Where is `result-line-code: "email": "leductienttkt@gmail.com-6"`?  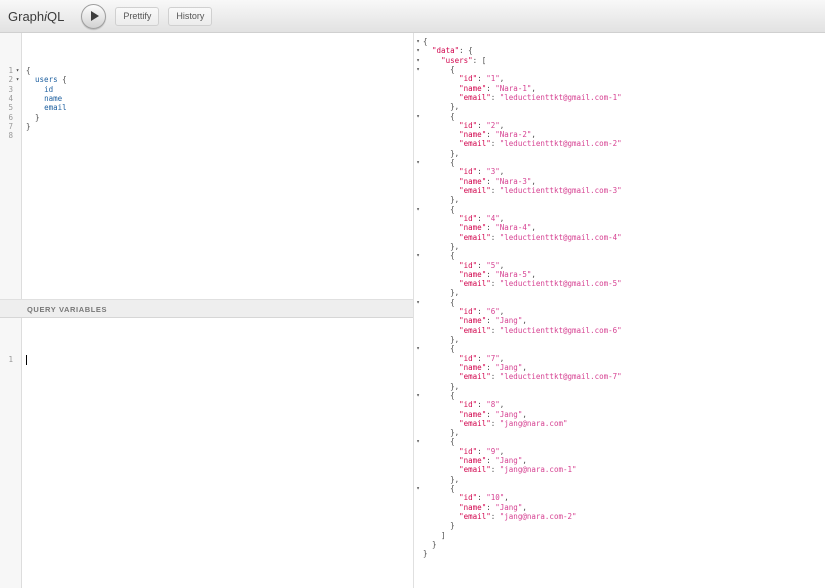 result-line-code: "email": "leductienttkt@gmail.com-6" is located at coordinates (522, 330).